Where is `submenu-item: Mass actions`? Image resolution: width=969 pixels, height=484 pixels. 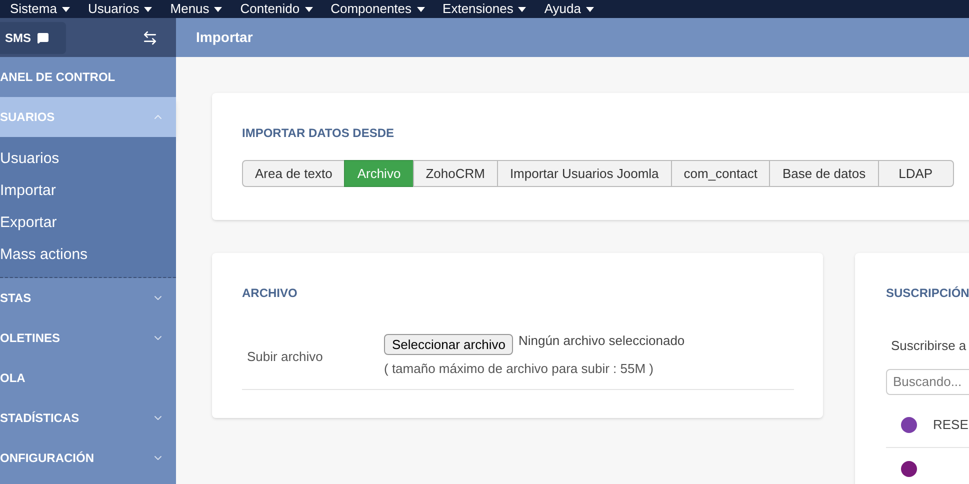 submenu-item: Mass actions is located at coordinates (88, 255).